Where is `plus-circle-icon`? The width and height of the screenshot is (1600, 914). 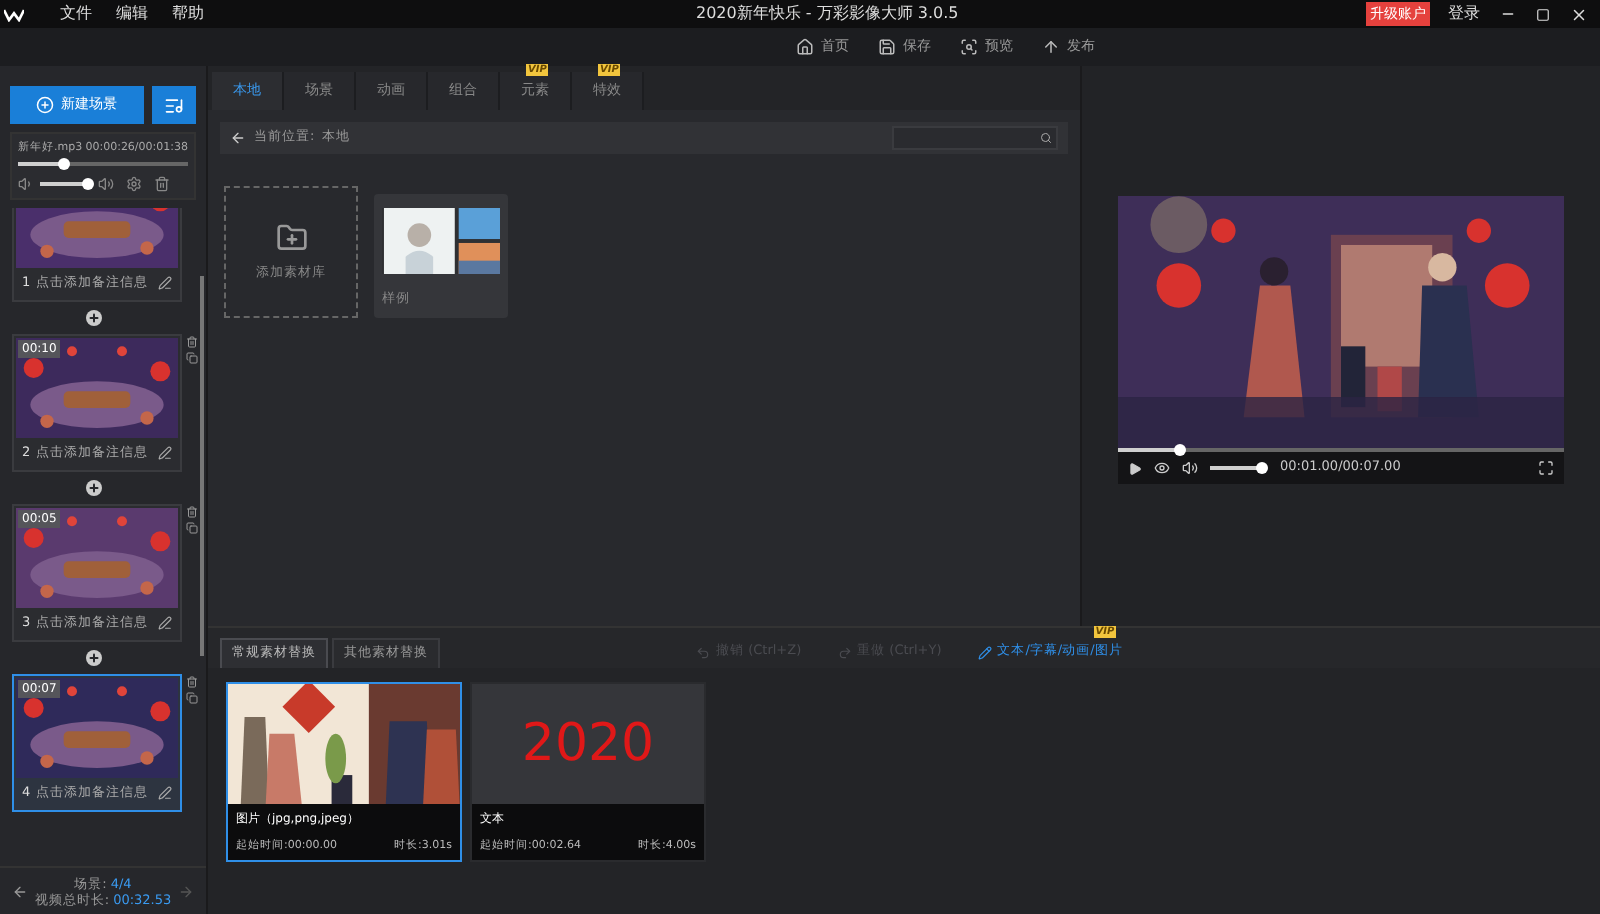 plus-circle-icon is located at coordinates (45, 105).